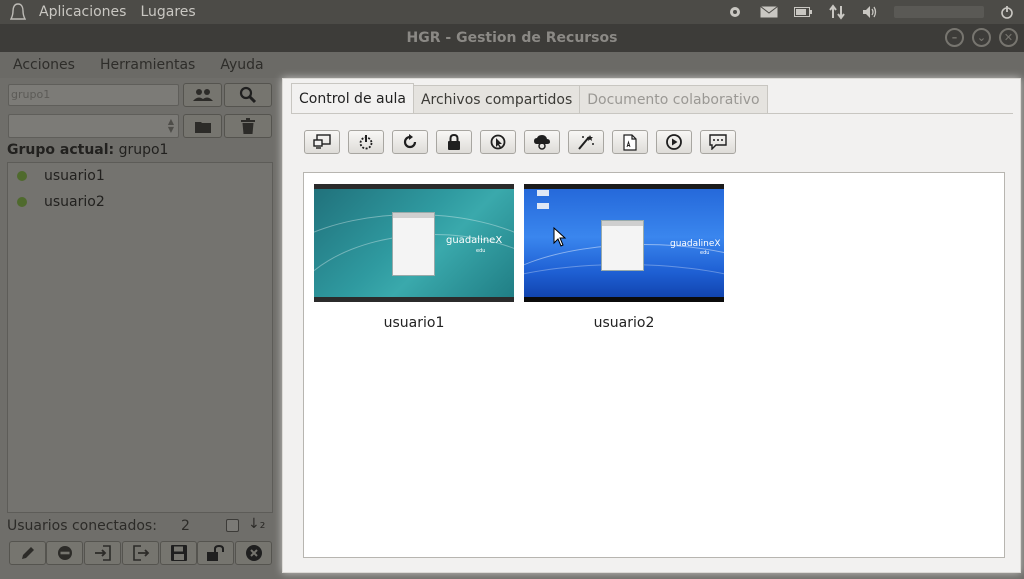  I want to click on ubuntu-logo-icon, so click(18, 12).